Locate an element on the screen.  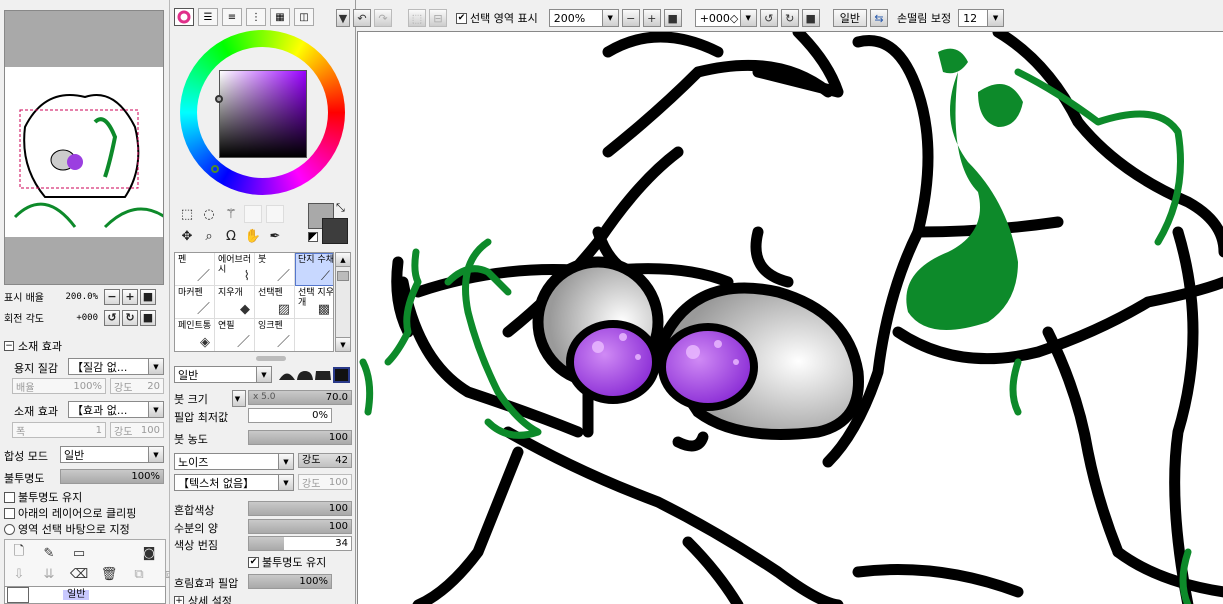
navigator-preview is located at coordinates (84, 147).